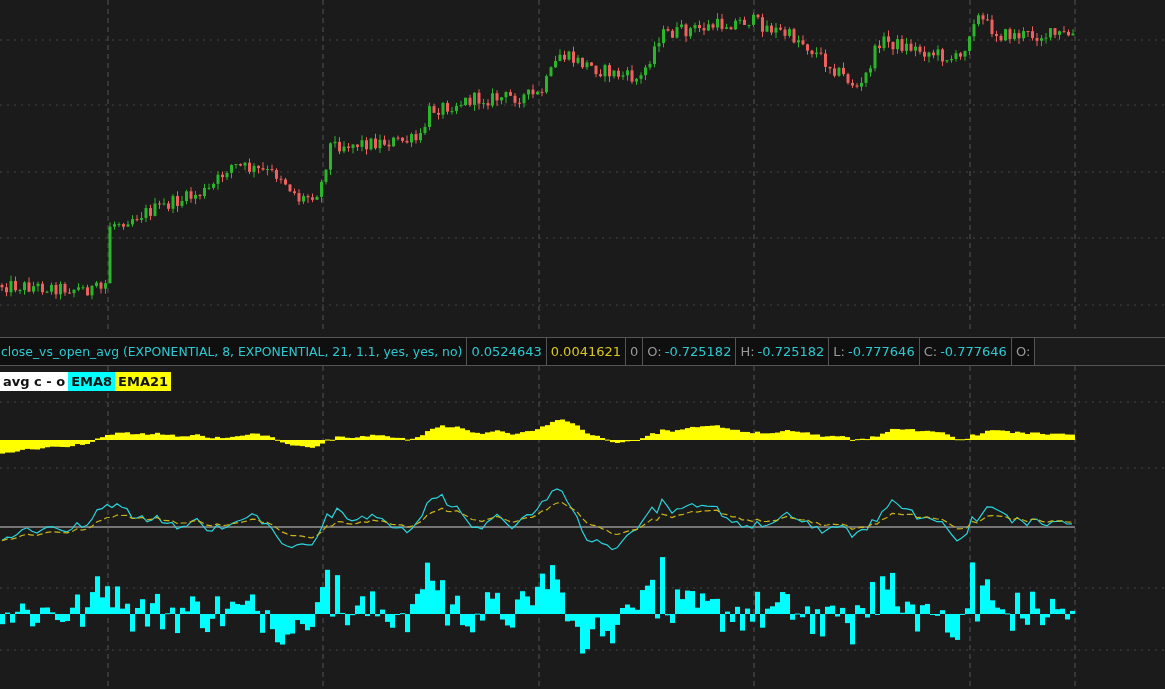 The image size is (1165, 689). What do you see at coordinates (507, 351) in the screenshot?
I see `study-value: 0.0524643` at bounding box center [507, 351].